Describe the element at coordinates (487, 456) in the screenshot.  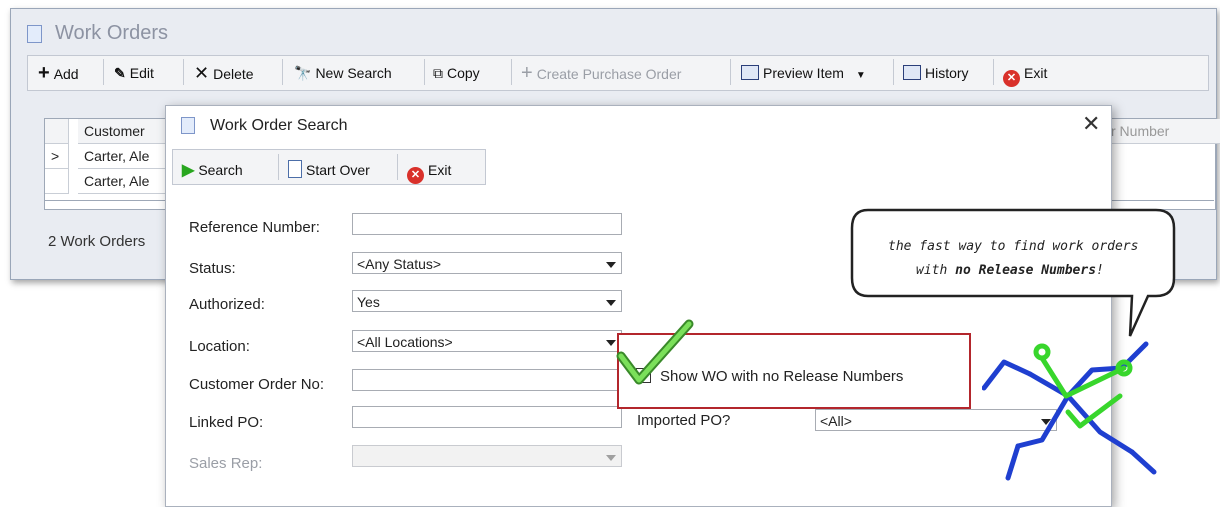
I see `sales-rep-select` at that location.